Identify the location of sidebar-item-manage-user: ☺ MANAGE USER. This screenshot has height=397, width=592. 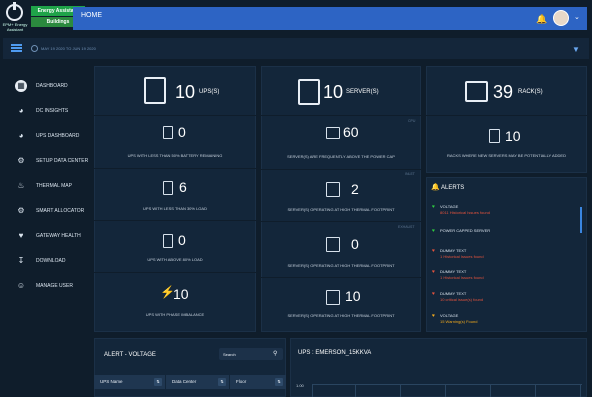
(51, 286).